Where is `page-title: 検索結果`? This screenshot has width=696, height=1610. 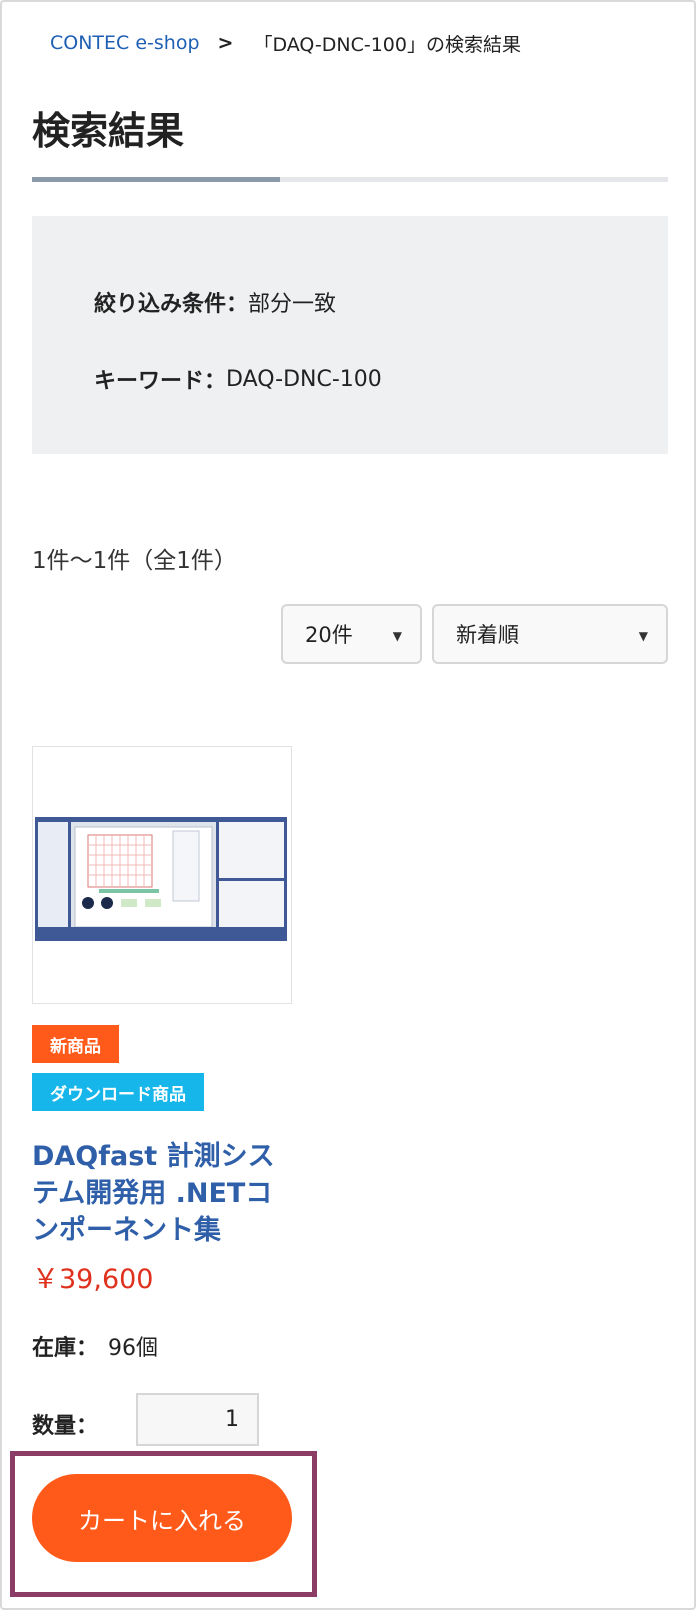 page-title: 検索結果 is located at coordinates (108, 131).